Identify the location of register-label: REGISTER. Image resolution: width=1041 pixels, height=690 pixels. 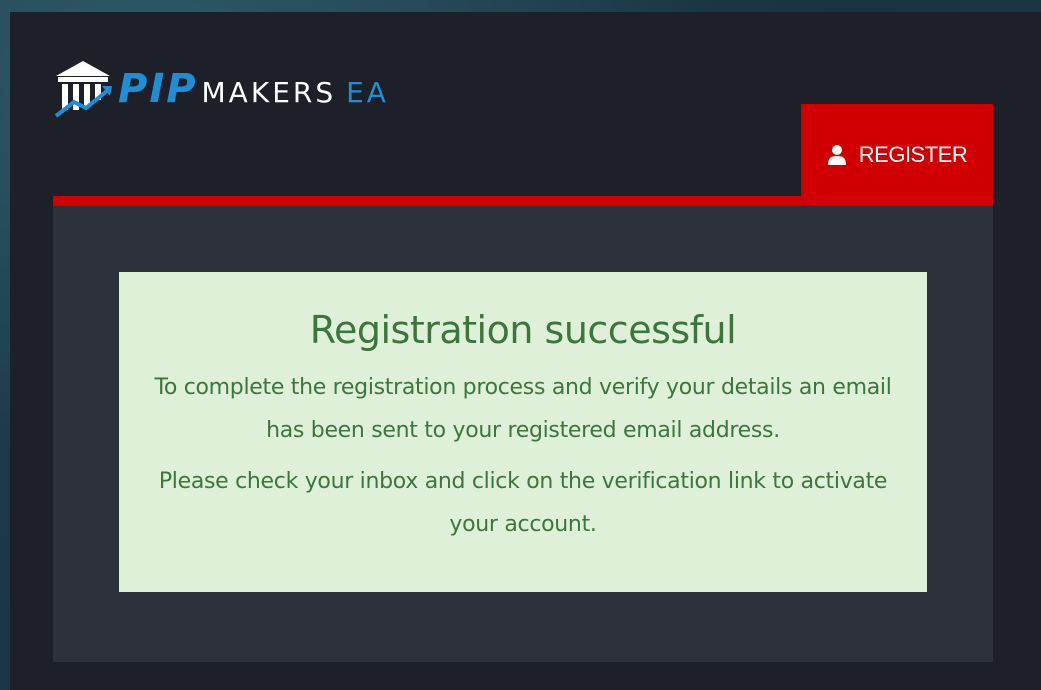
(913, 154).